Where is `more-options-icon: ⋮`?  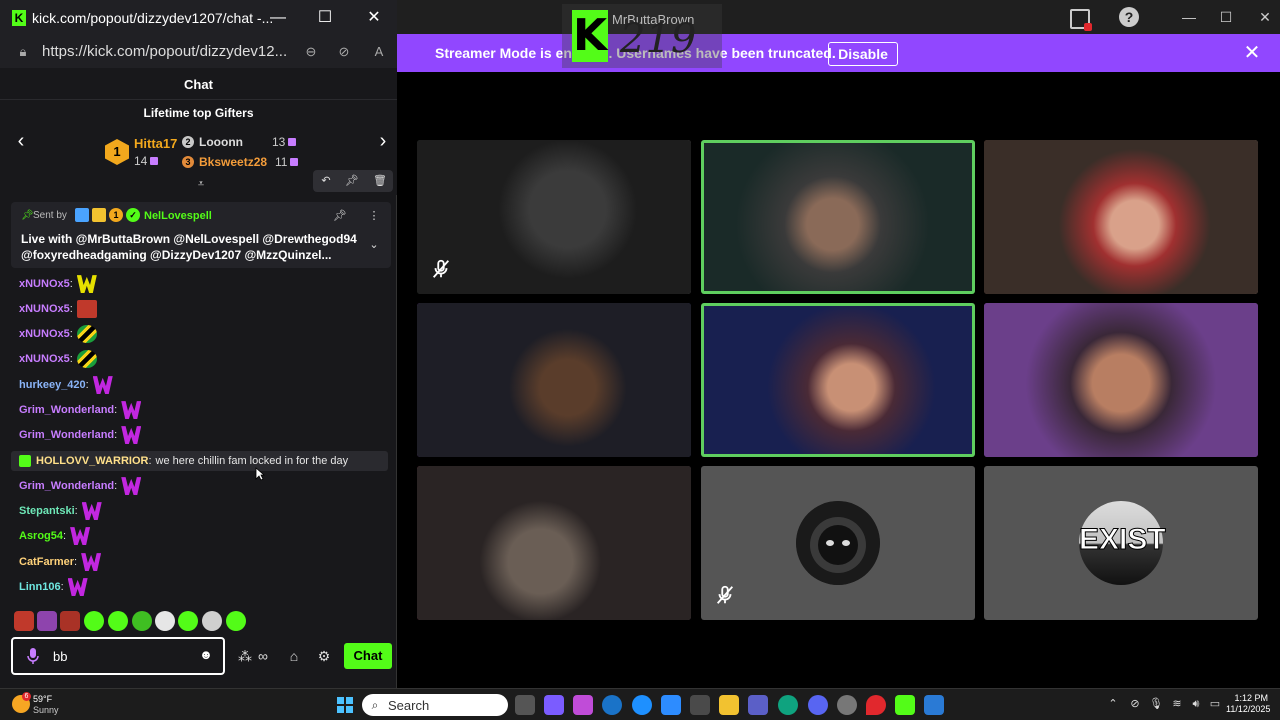 more-options-icon: ⋮ is located at coordinates (374, 216).